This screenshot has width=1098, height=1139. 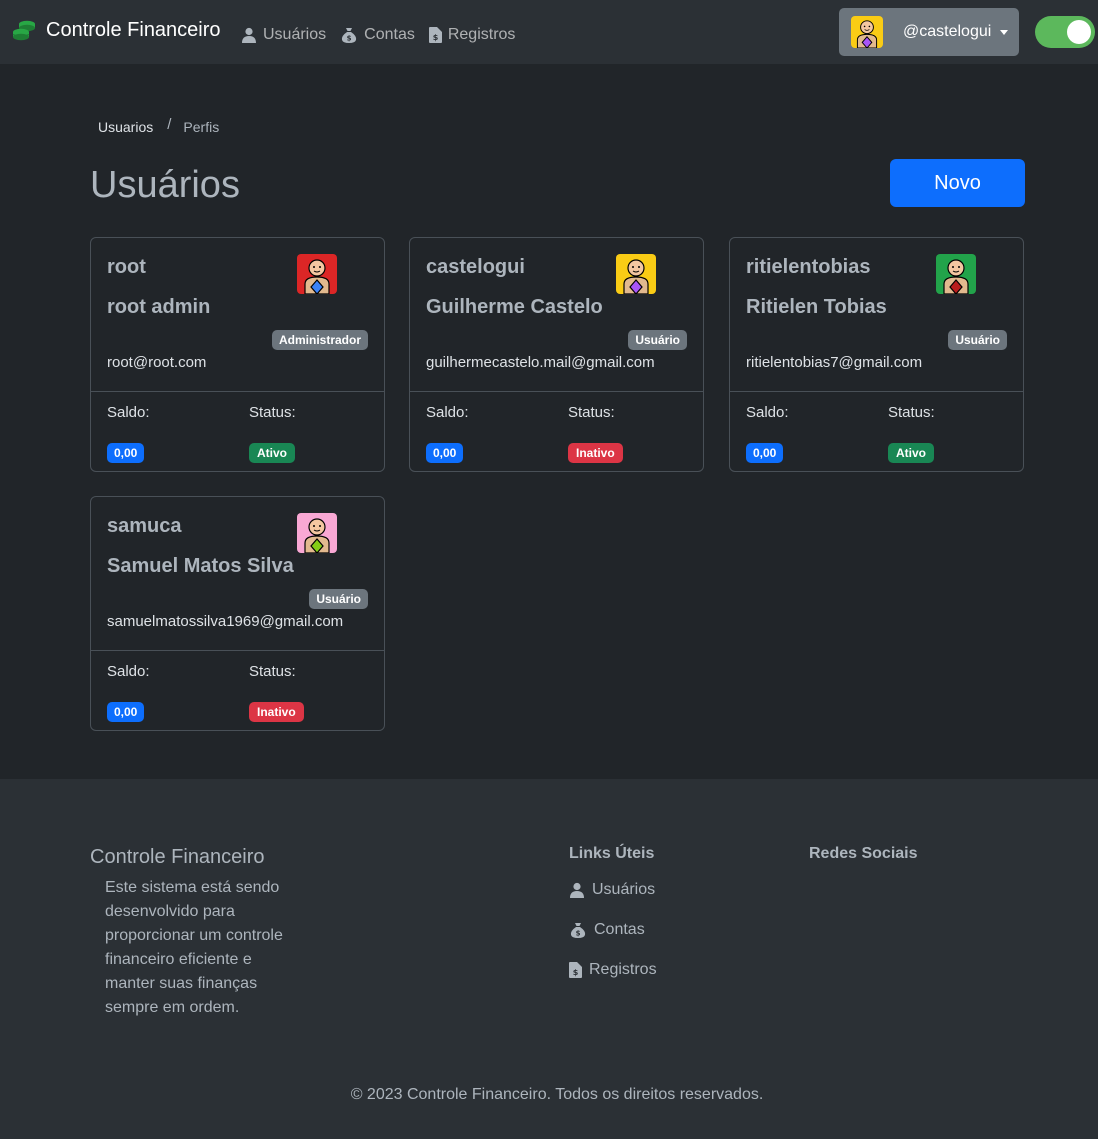 What do you see at coordinates (133, 30) in the screenshot?
I see `brand-title: Controle Financeiro` at bounding box center [133, 30].